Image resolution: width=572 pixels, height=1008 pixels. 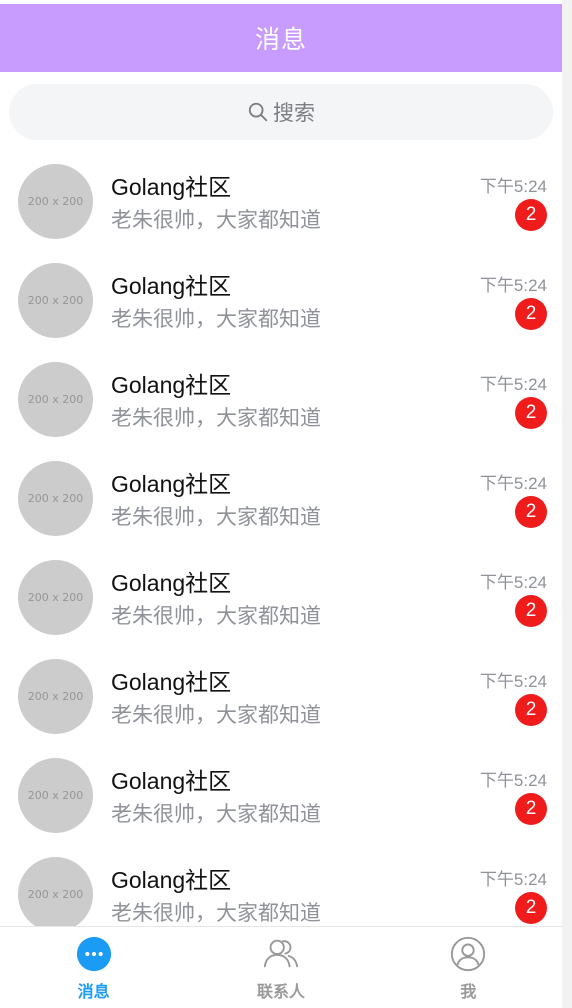 I want to click on tab-contacts: 联系人, so click(x=280, y=967).